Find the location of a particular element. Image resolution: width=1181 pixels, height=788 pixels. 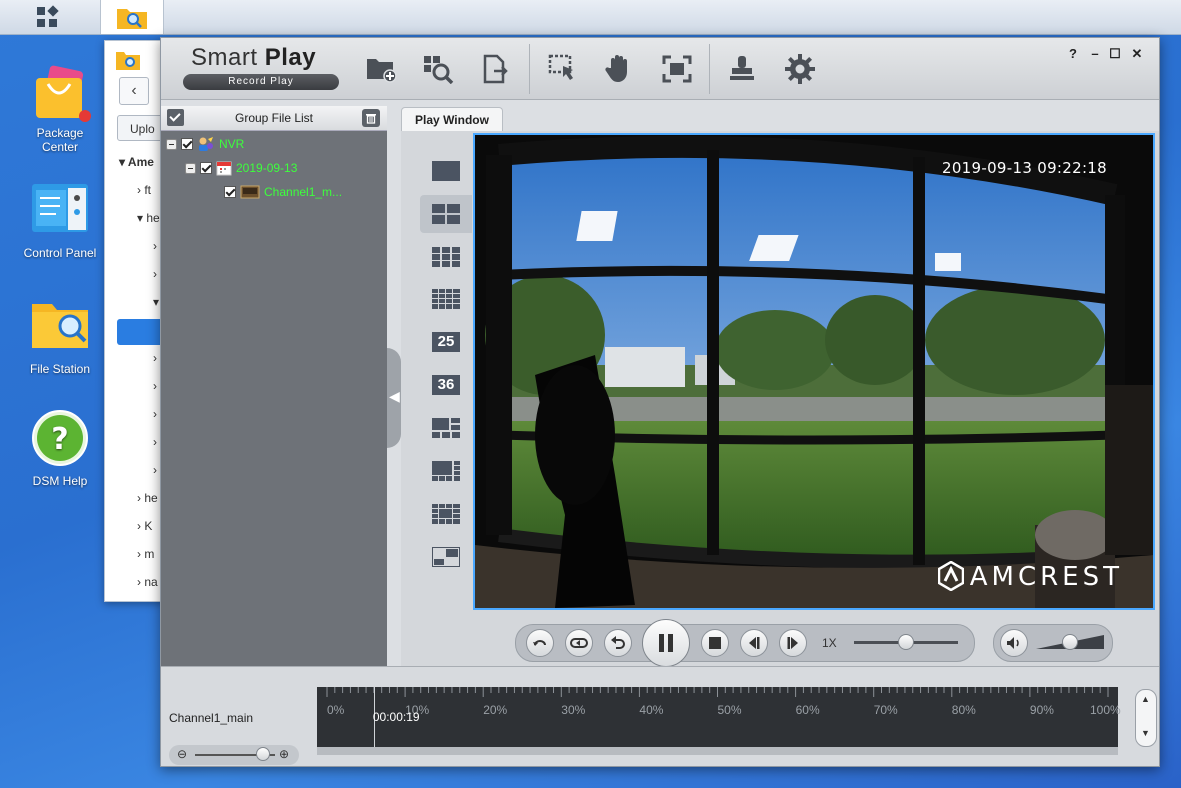

layout-1-button is located at coordinates (446, 171).